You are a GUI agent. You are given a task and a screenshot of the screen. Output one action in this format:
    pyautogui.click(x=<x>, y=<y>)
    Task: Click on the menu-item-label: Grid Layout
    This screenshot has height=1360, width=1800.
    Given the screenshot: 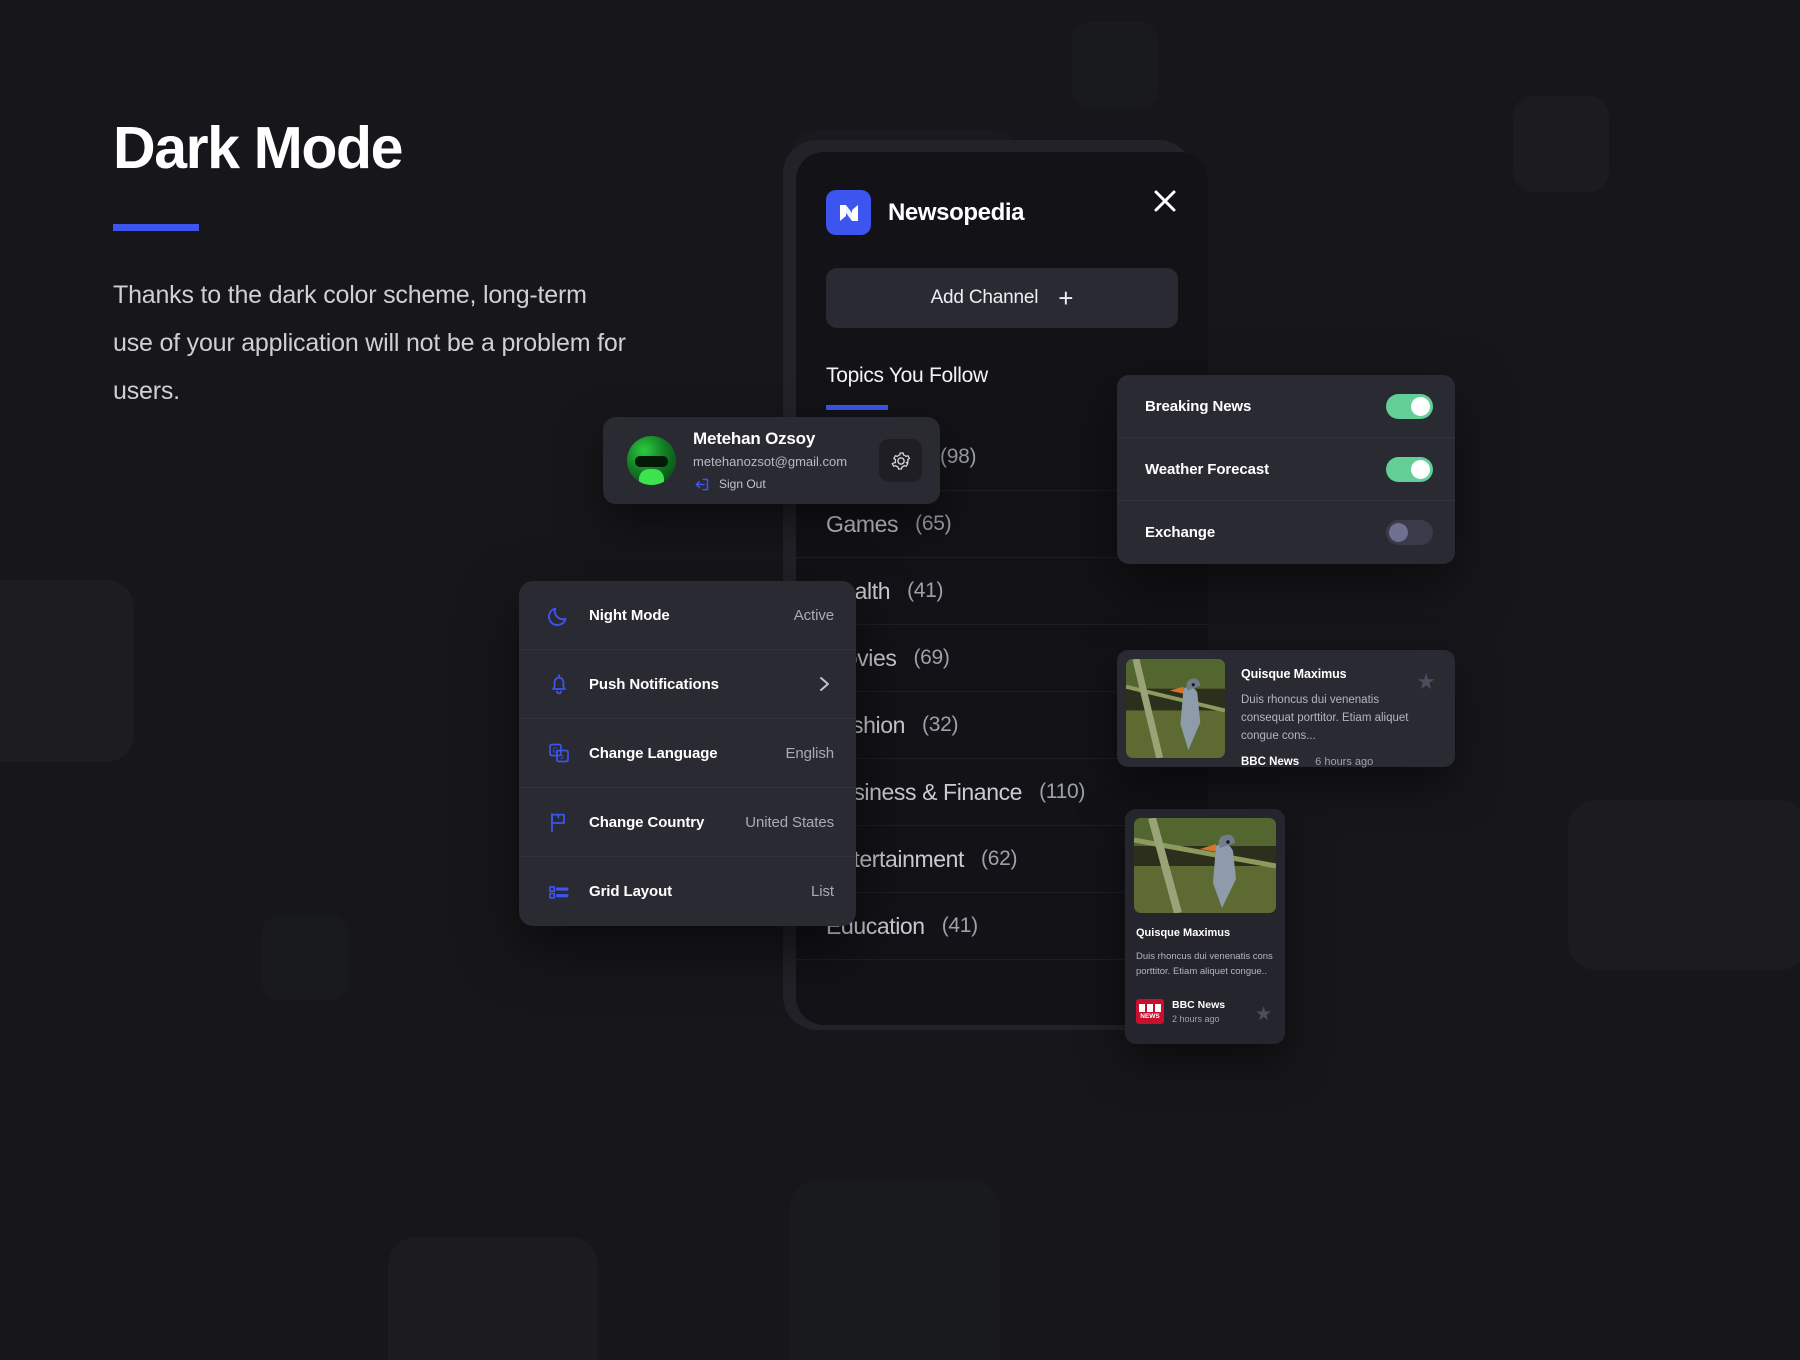 What is the action you would take?
    pyautogui.click(x=631, y=891)
    